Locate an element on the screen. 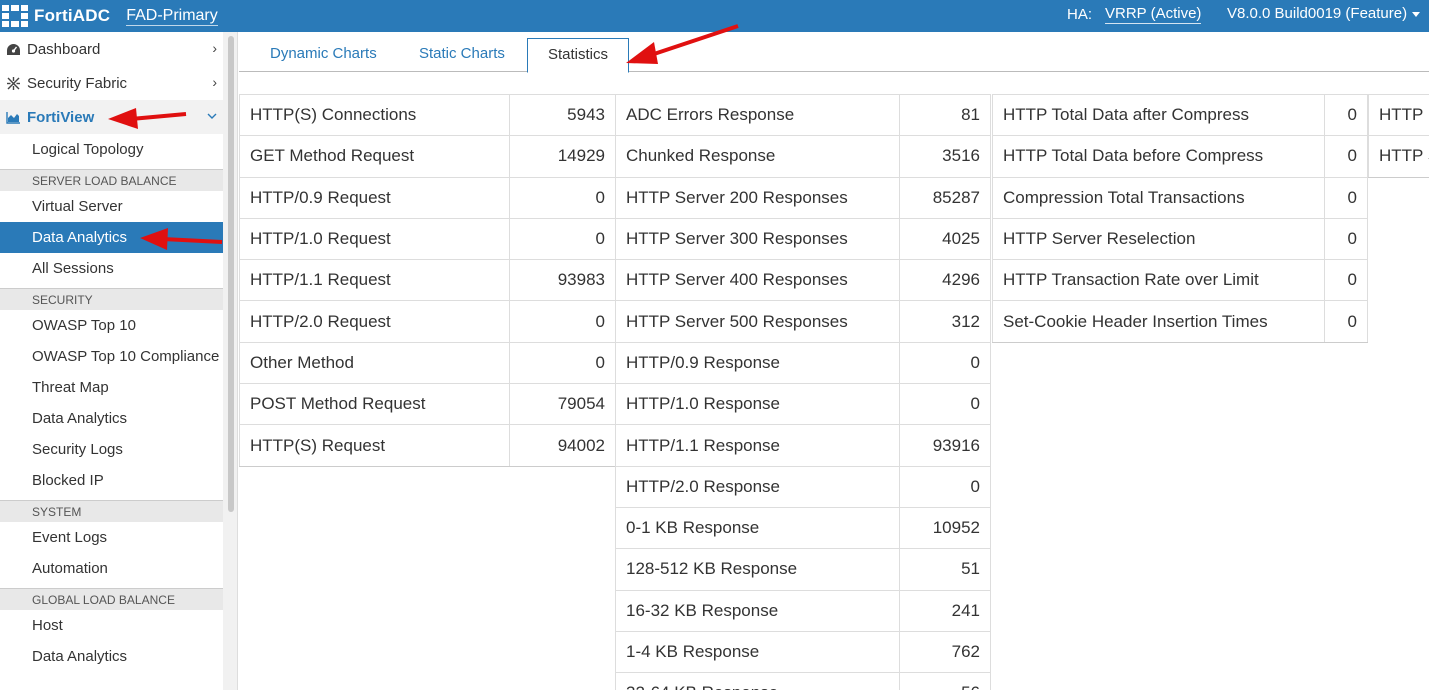  stat-value: 5943 is located at coordinates (562, 114).